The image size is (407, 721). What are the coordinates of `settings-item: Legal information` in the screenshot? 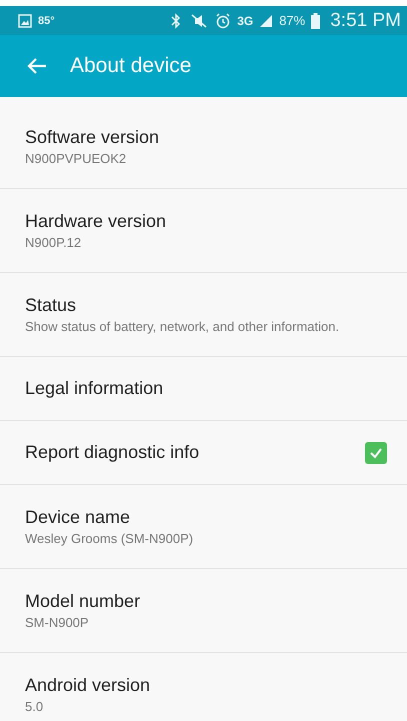 It's located at (203, 389).